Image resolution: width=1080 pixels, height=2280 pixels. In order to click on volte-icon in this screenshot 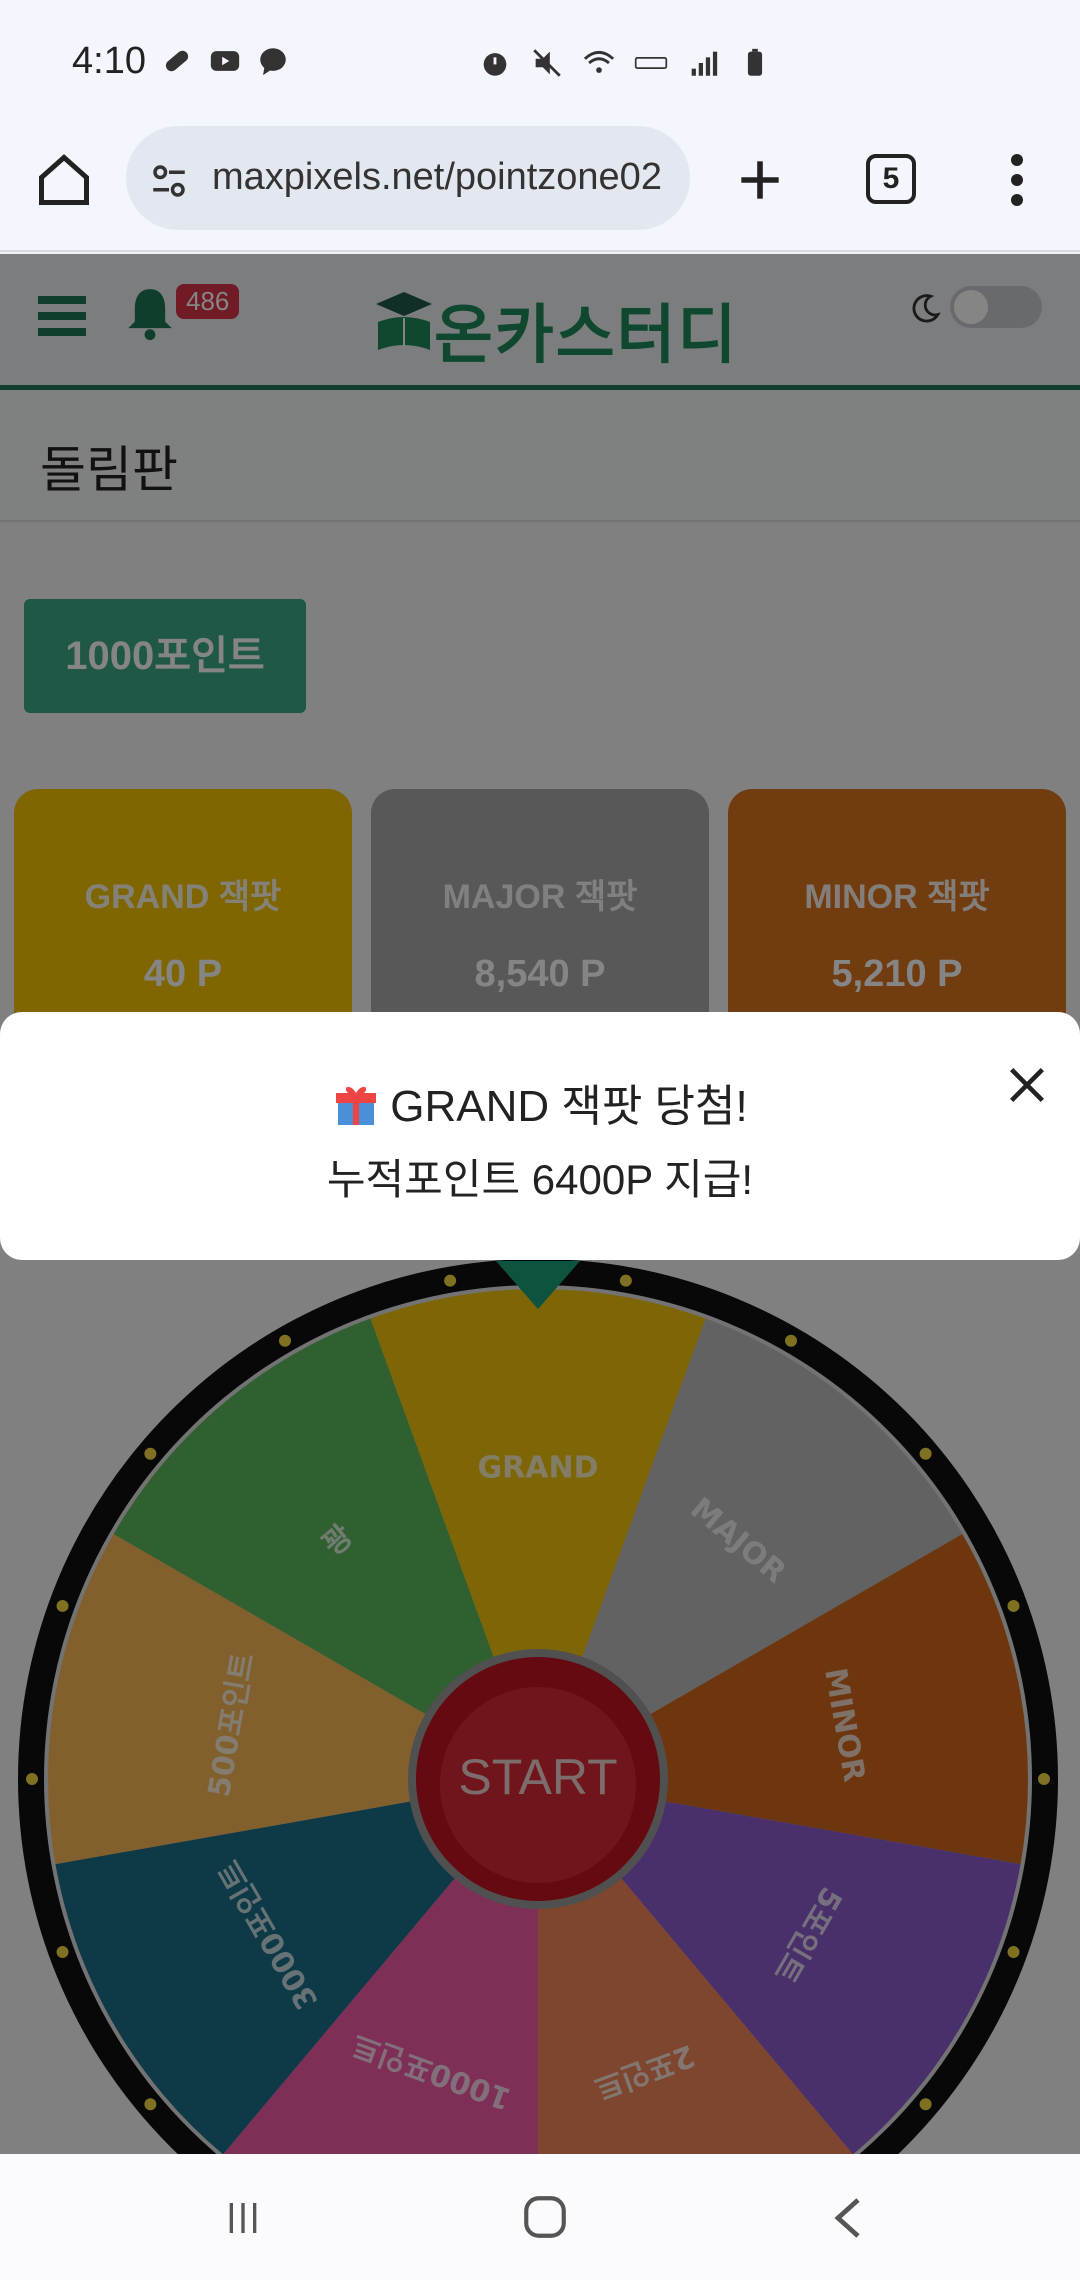, I will do `click(651, 63)`.